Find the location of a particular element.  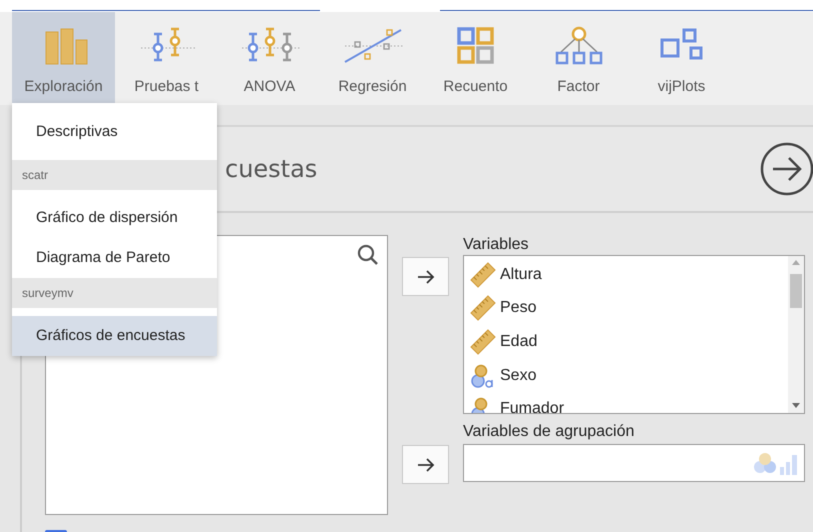

analysis-title: cuestas is located at coordinates (271, 169).